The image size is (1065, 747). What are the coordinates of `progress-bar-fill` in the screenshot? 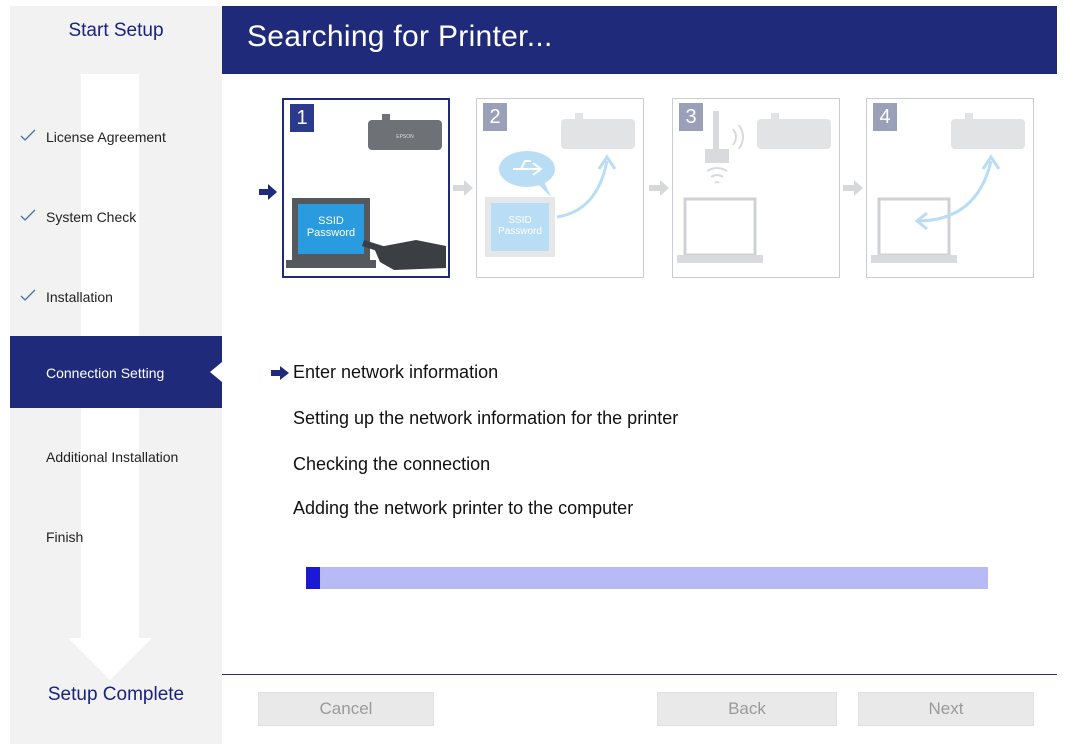 It's located at (313, 578).